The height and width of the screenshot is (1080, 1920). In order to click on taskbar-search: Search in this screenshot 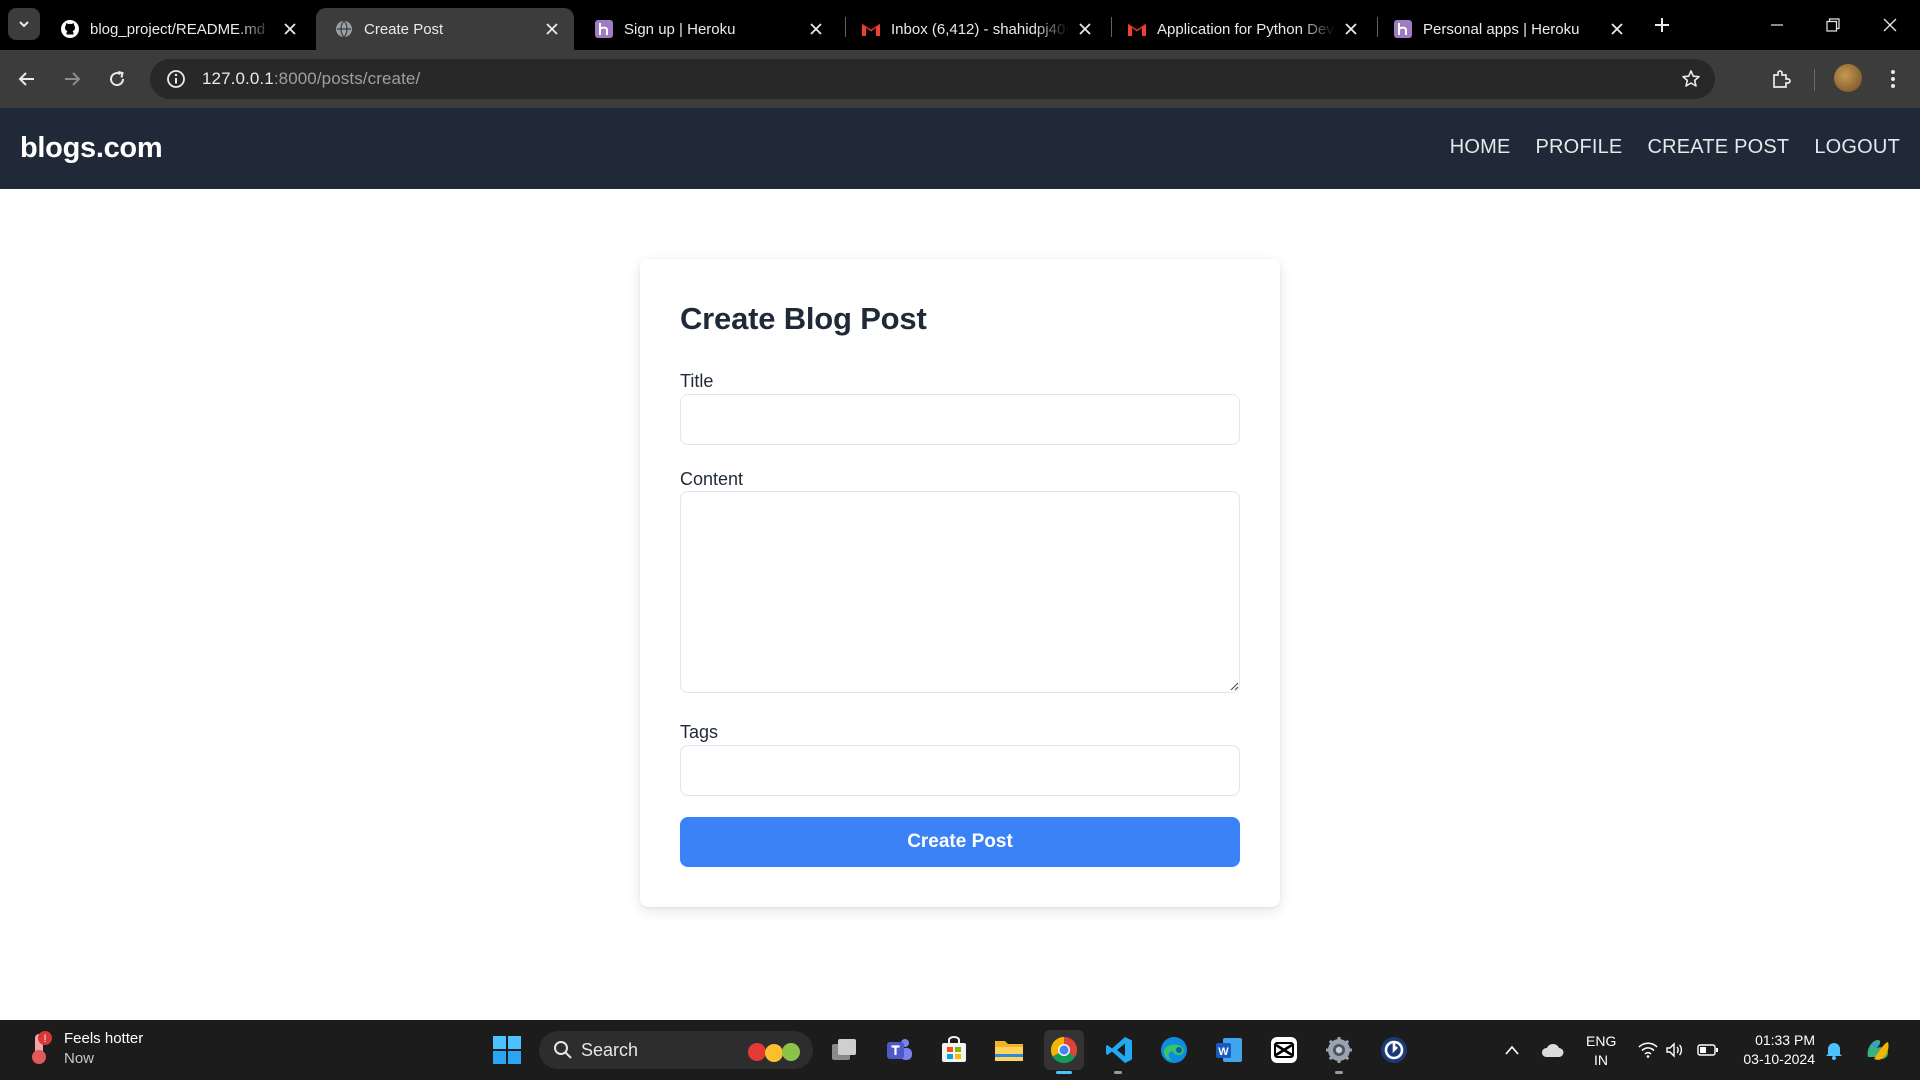, I will do `click(676, 1050)`.